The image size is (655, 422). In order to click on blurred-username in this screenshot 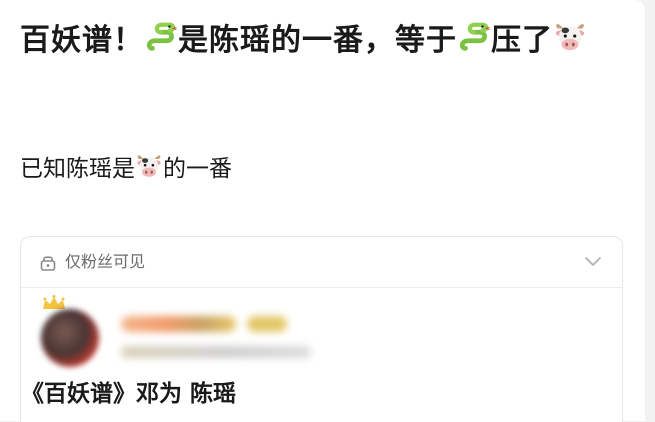, I will do `click(178, 324)`.